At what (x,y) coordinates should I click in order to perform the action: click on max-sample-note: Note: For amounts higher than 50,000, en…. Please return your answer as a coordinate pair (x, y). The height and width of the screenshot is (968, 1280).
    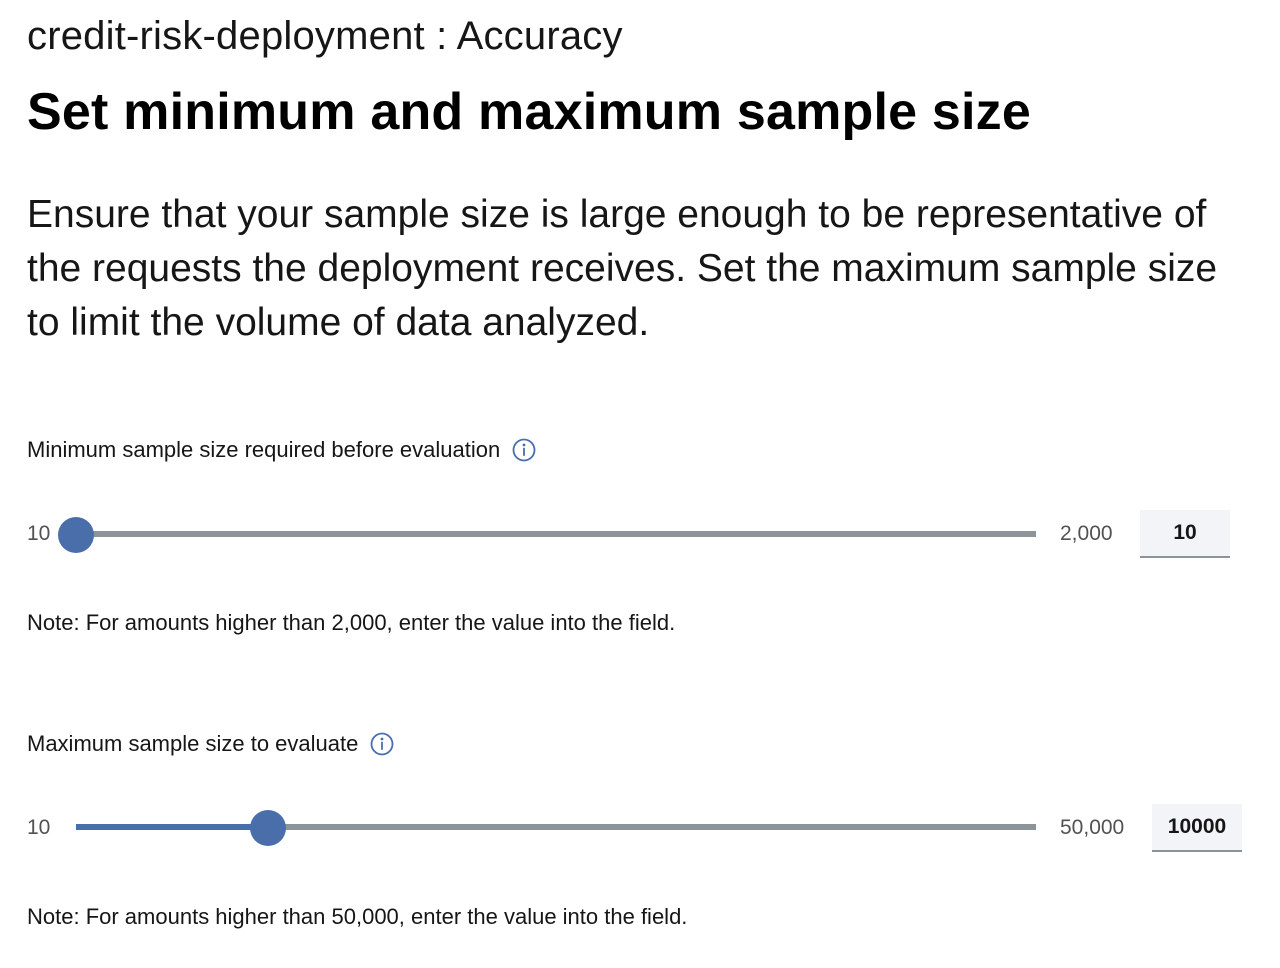
    Looking at the image, I should click on (357, 916).